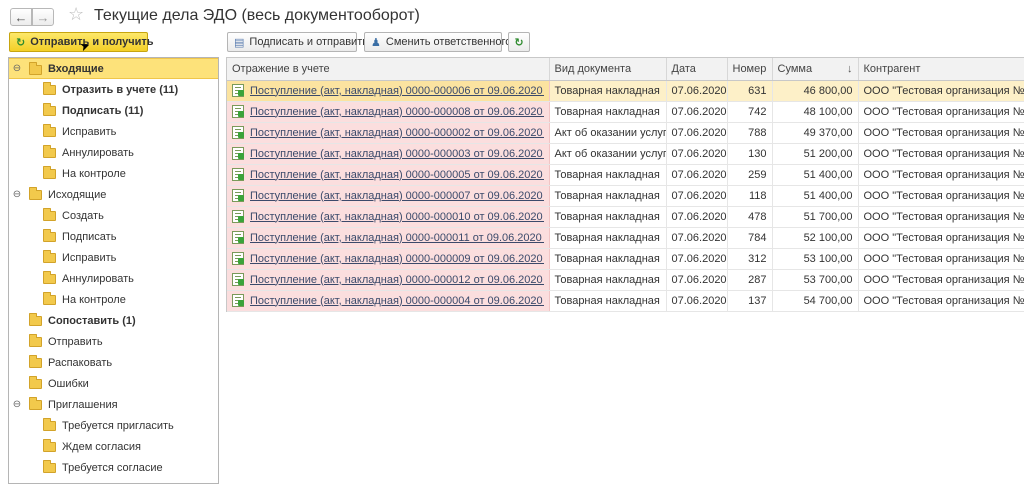 Image resolution: width=1024 pixels, height=486 pixels. I want to click on tree-item-fix: Исправить, so click(113, 131).